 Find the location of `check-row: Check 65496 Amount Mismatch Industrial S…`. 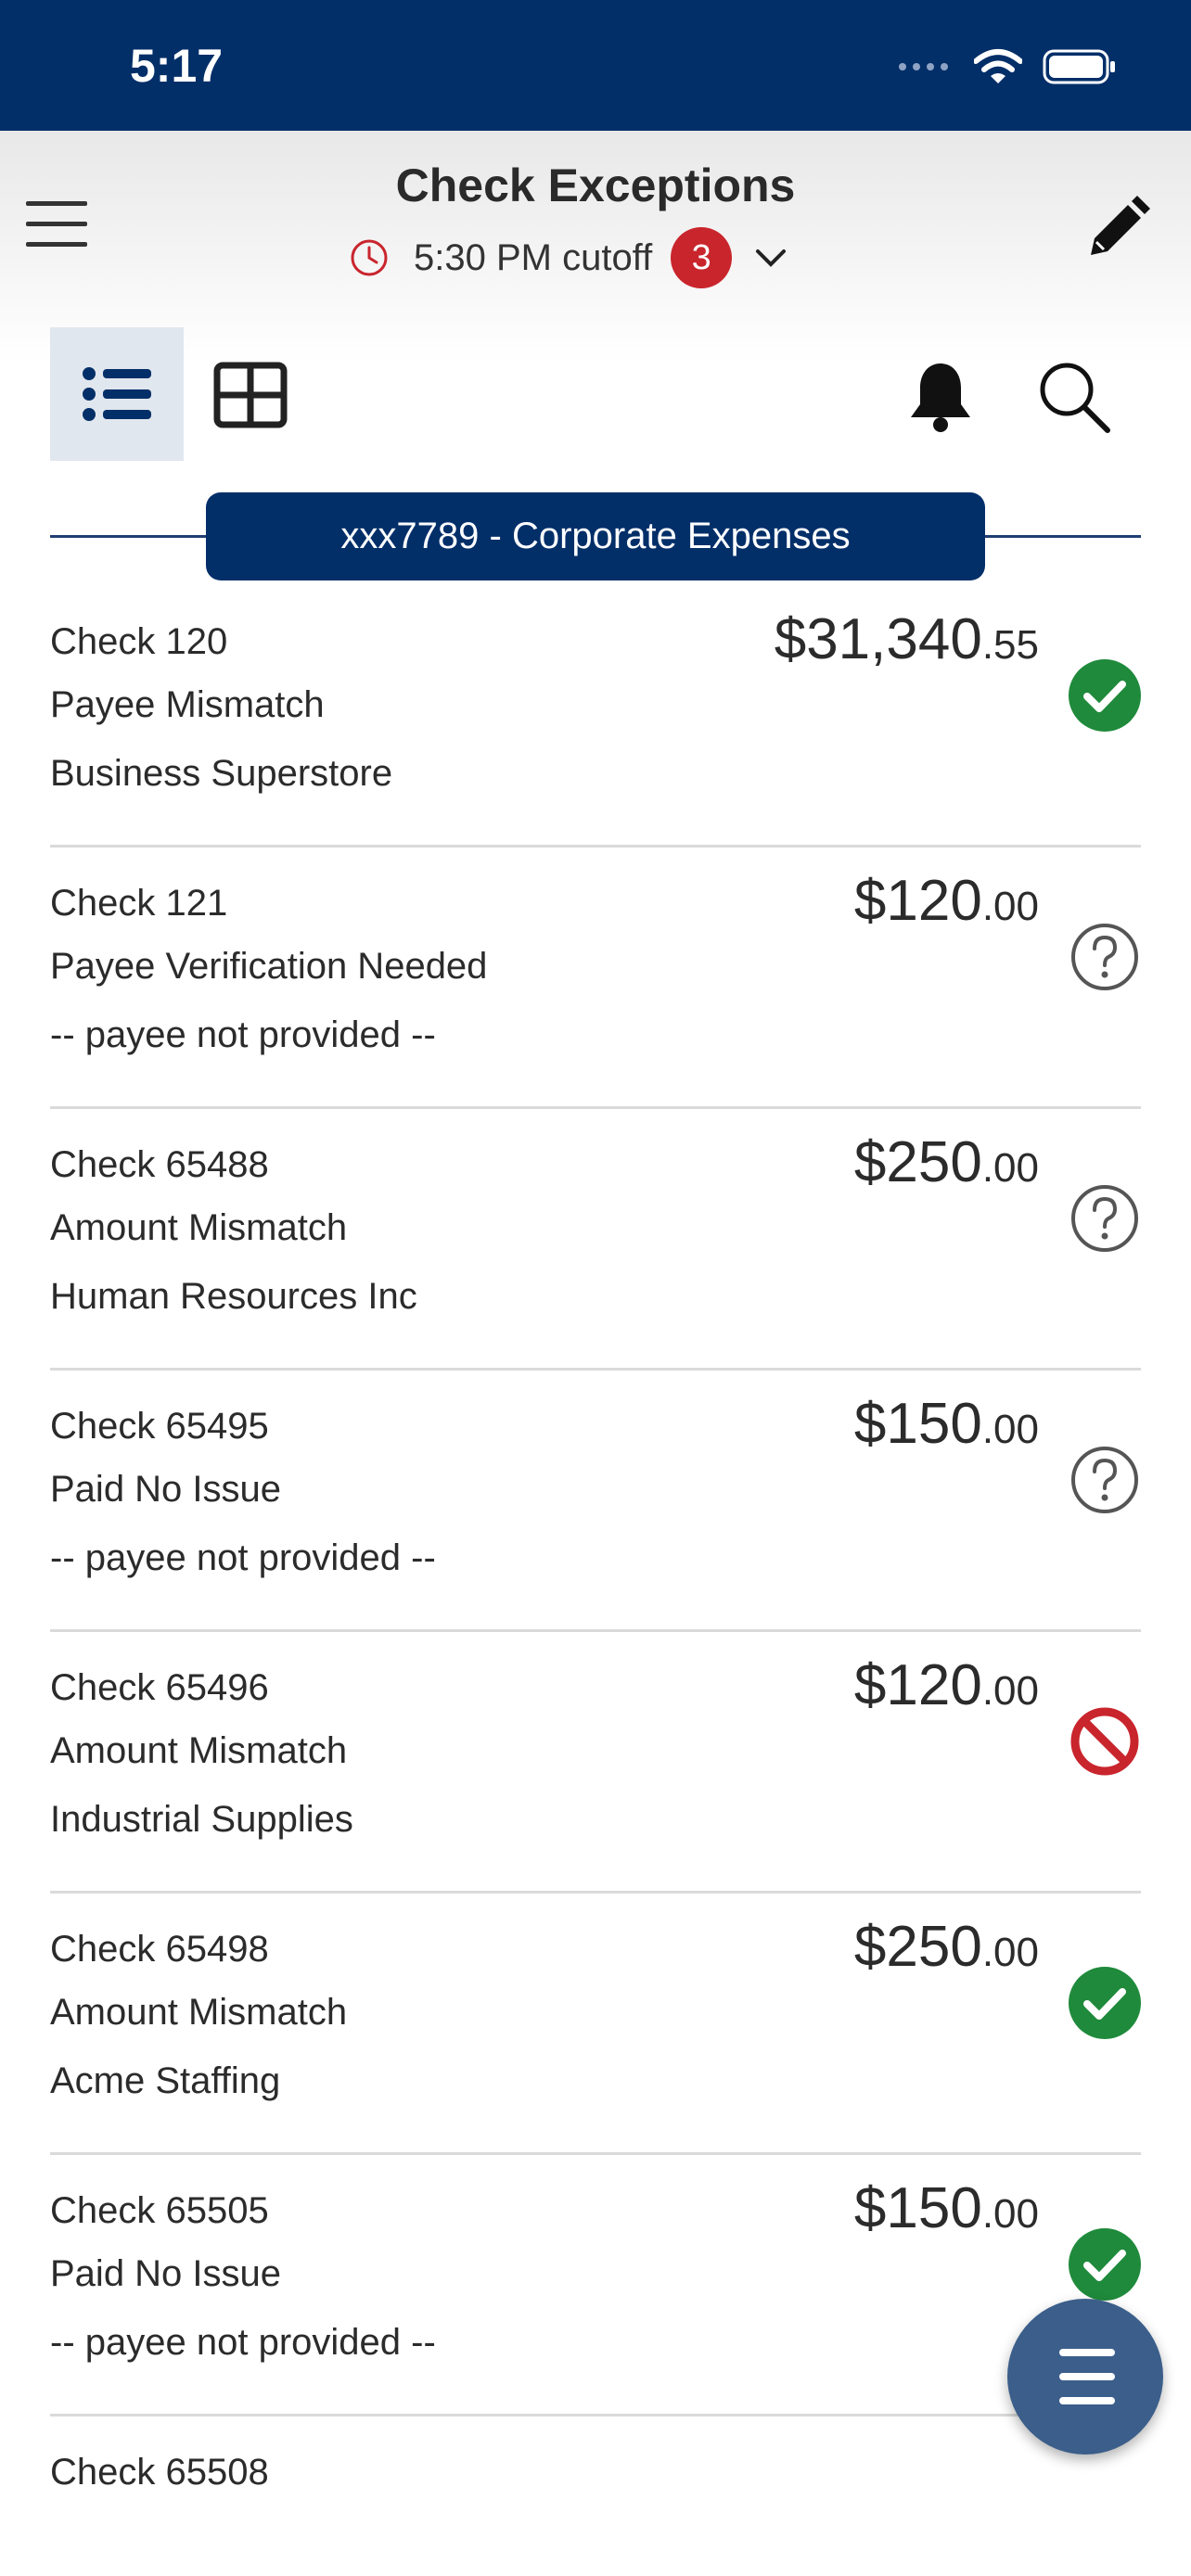

check-row: Check 65496 Amount Mismatch Industrial S… is located at coordinates (595, 1762).